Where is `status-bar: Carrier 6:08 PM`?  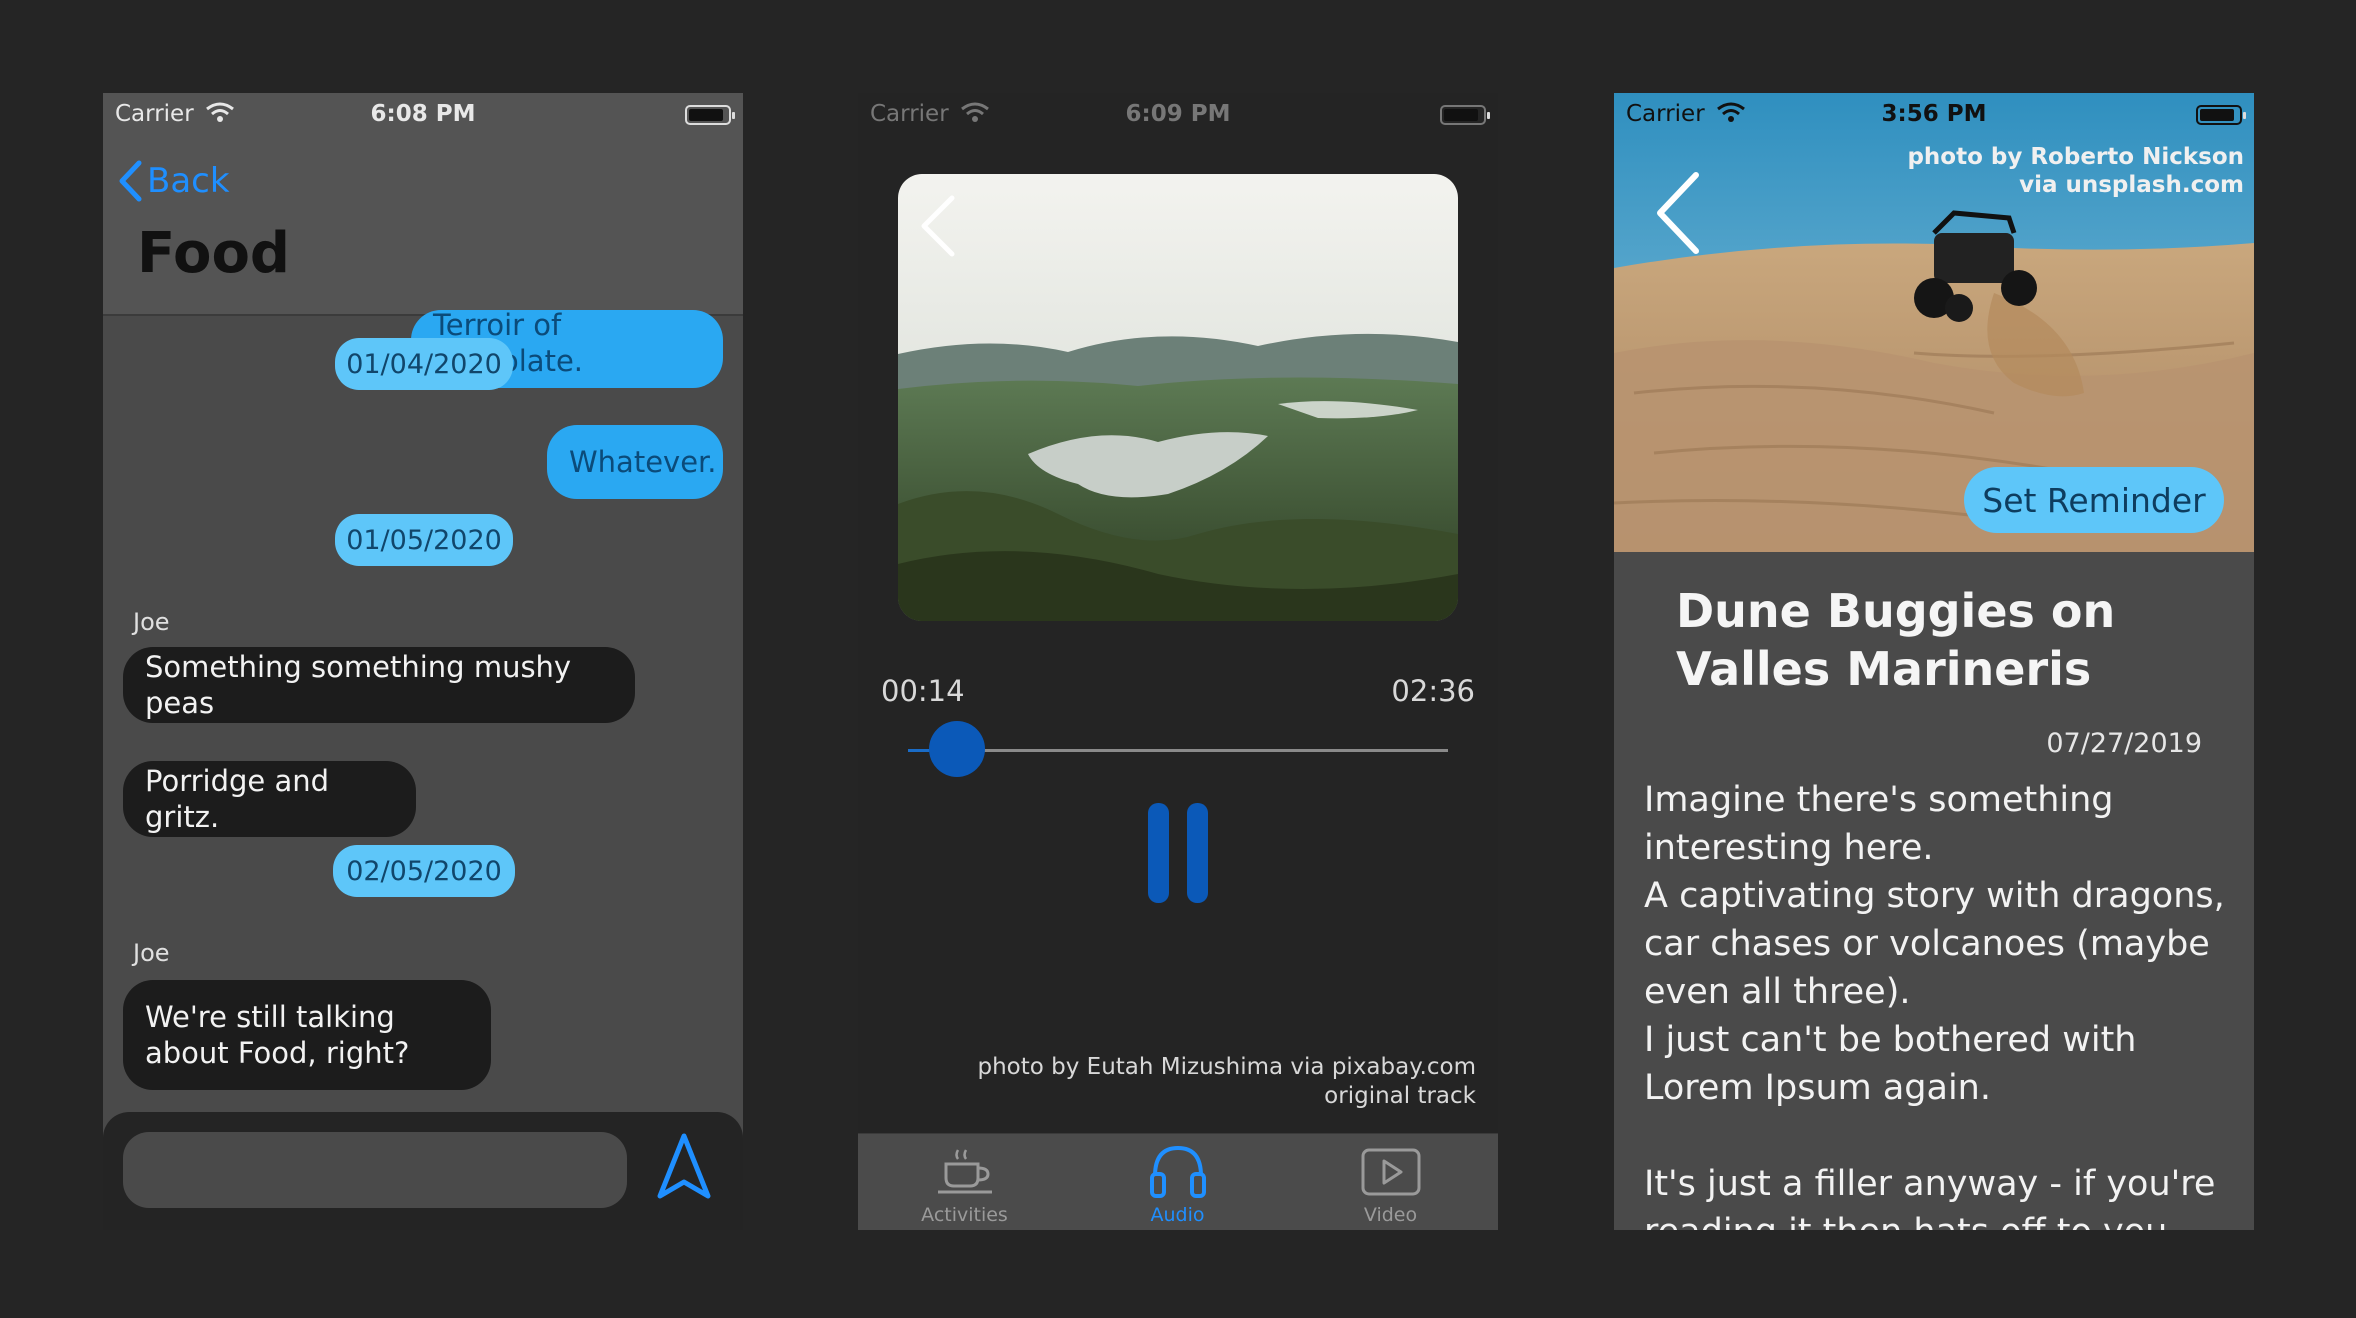 status-bar: Carrier 6:08 PM is located at coordinates (423, 116).